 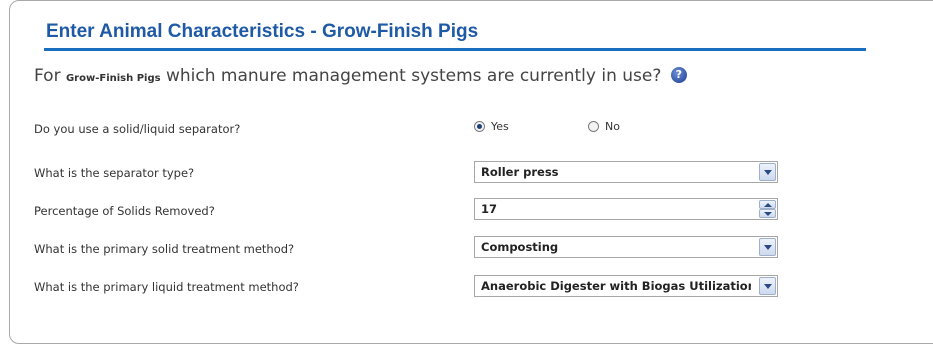 What do you see at coordinates (604, 126) in the screenshot?
I see `separator-no-radio: No` at bounding box center [604, 126].